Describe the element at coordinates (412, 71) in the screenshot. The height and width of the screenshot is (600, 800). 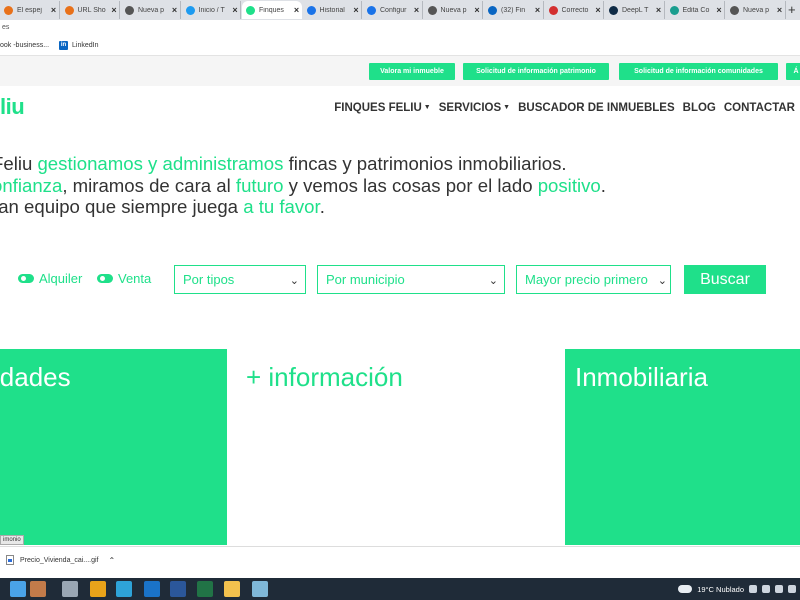
I see `valora-inmueble-button: Valora mi inmueble` at that location.